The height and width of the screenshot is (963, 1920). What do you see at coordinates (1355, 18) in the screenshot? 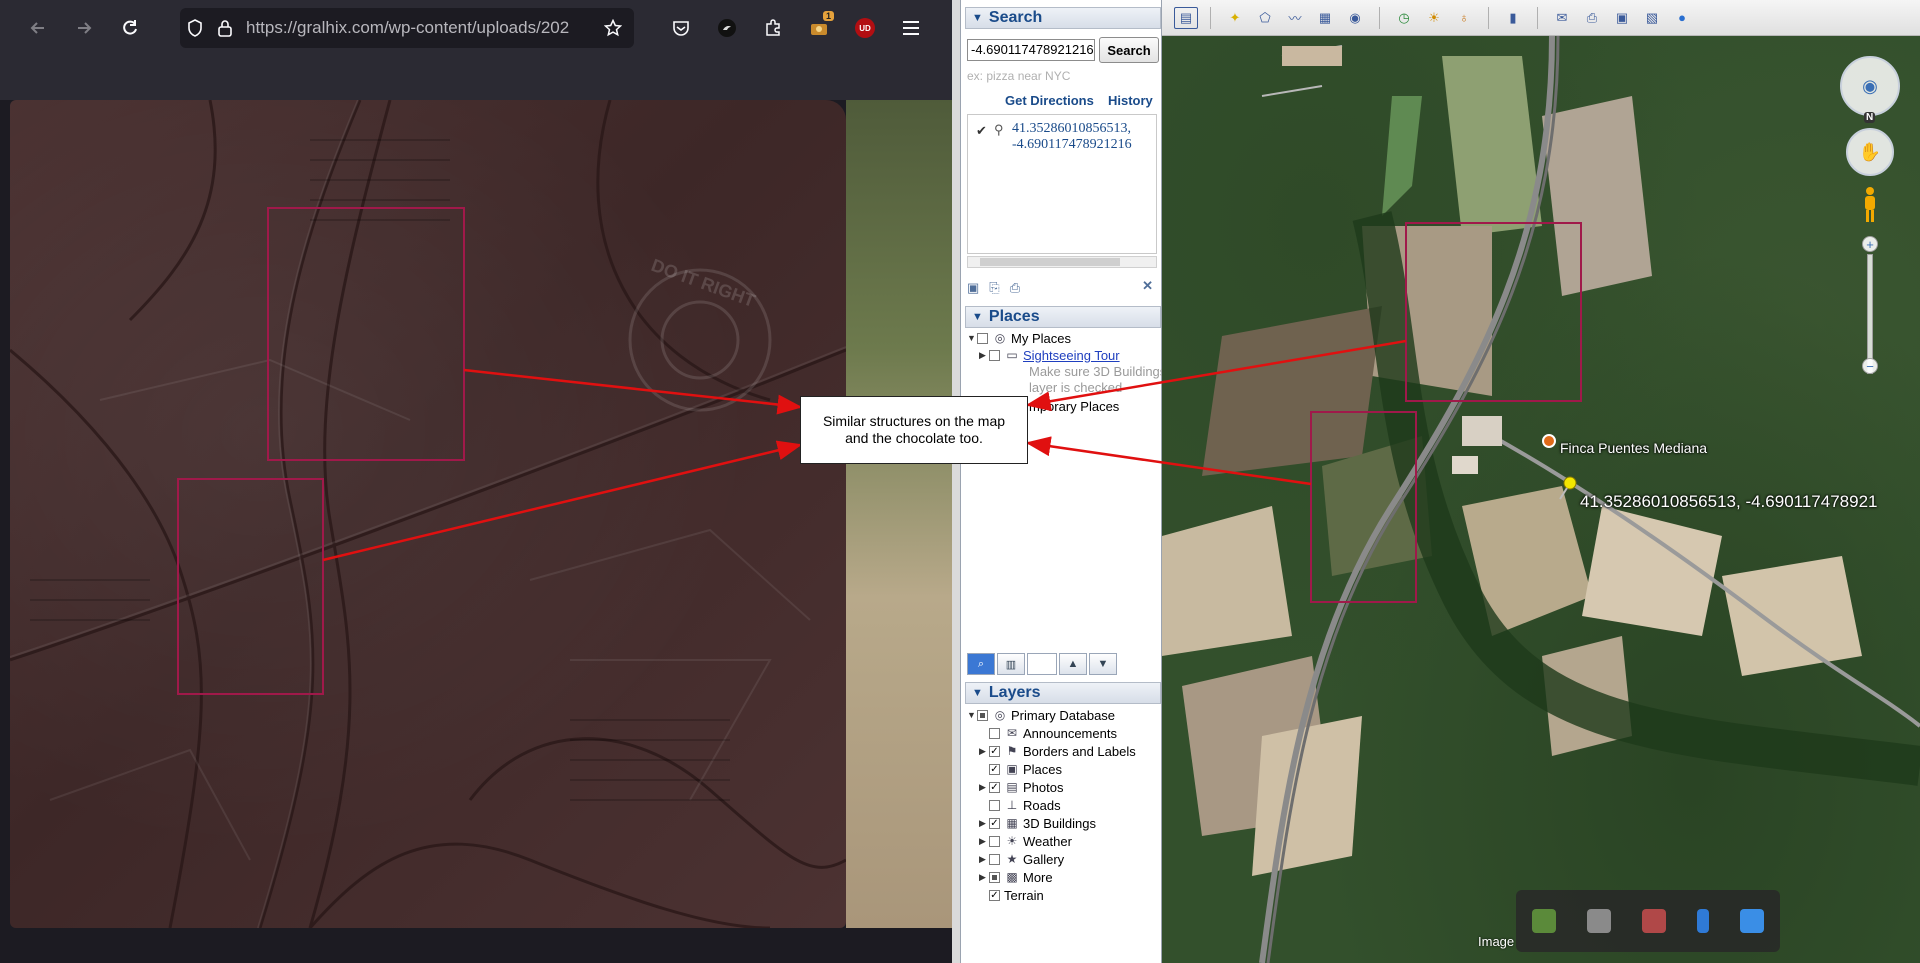
I see `record-tour-icon: ◉` at bounding box center [1355, 18].